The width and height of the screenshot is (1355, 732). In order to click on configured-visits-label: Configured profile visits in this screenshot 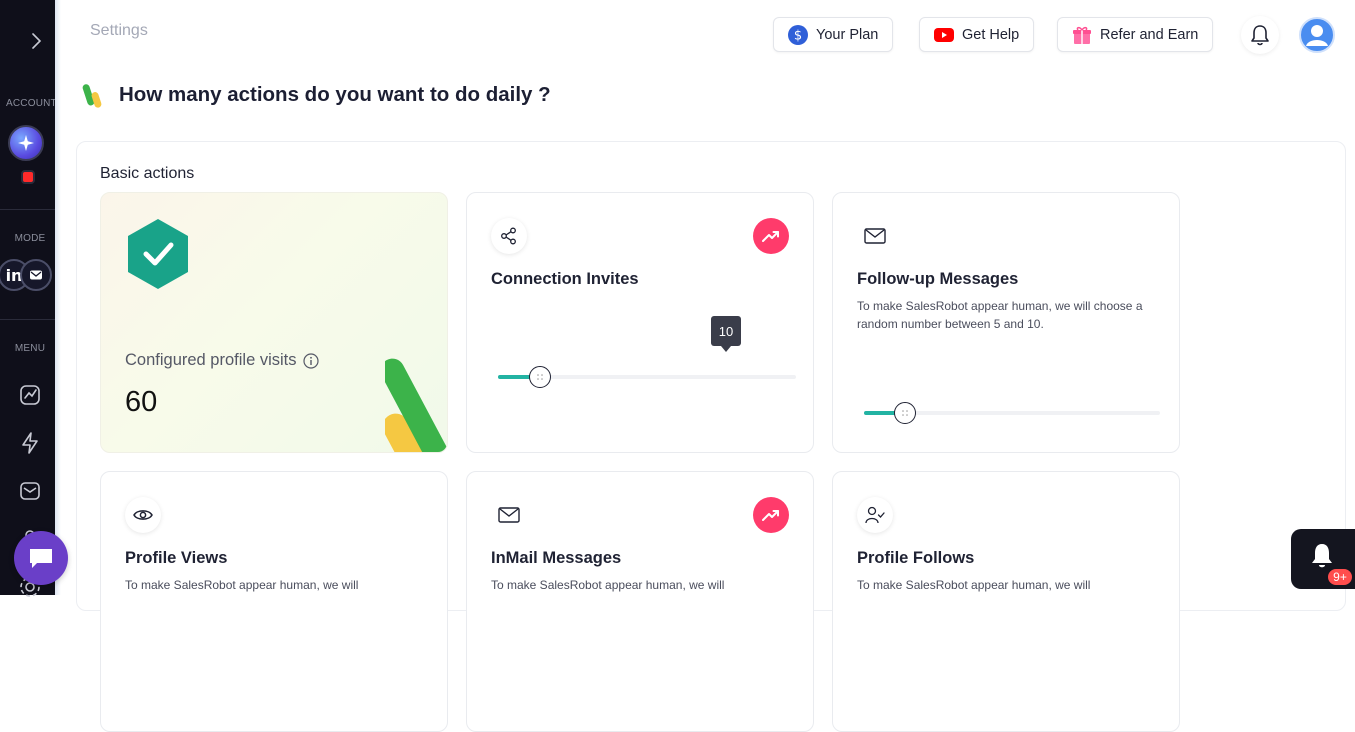, I will do `click(222, 360)`.